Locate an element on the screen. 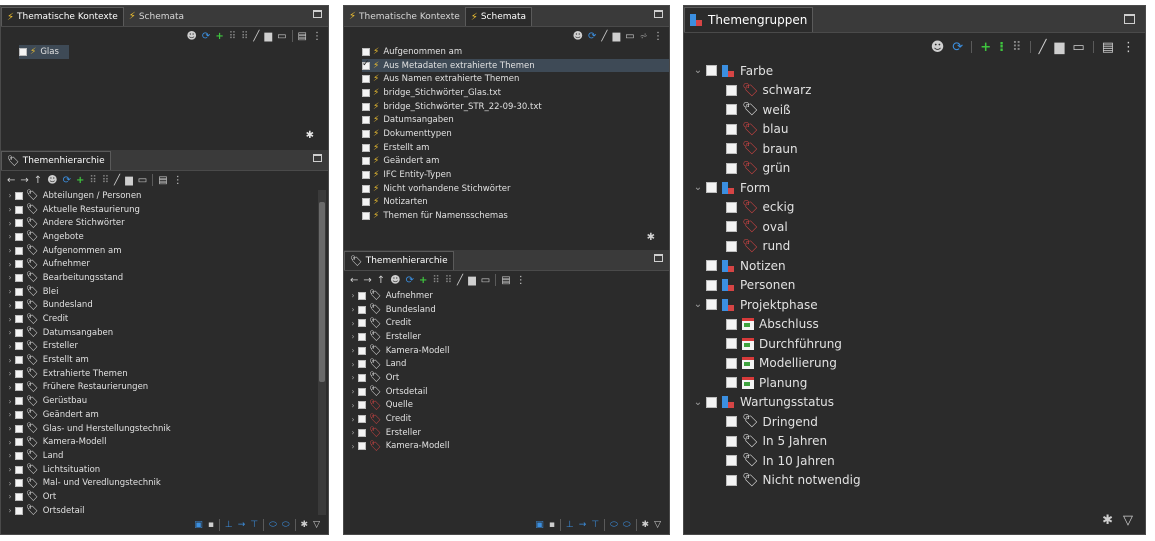  refresh-icon: ⟳ is located at coordinates (67, 180).